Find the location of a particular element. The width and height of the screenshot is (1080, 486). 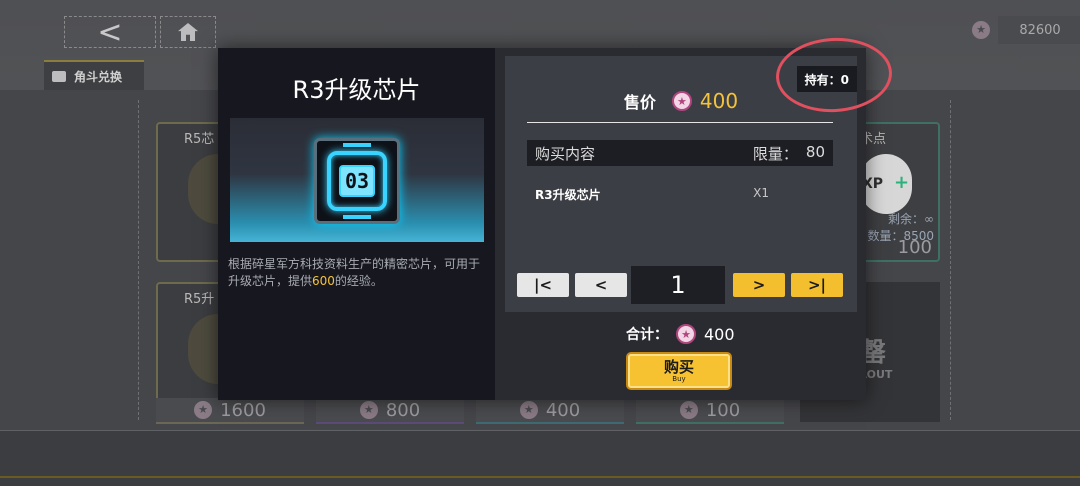

chip-icon: 03 is located at coordinates (357, 181).